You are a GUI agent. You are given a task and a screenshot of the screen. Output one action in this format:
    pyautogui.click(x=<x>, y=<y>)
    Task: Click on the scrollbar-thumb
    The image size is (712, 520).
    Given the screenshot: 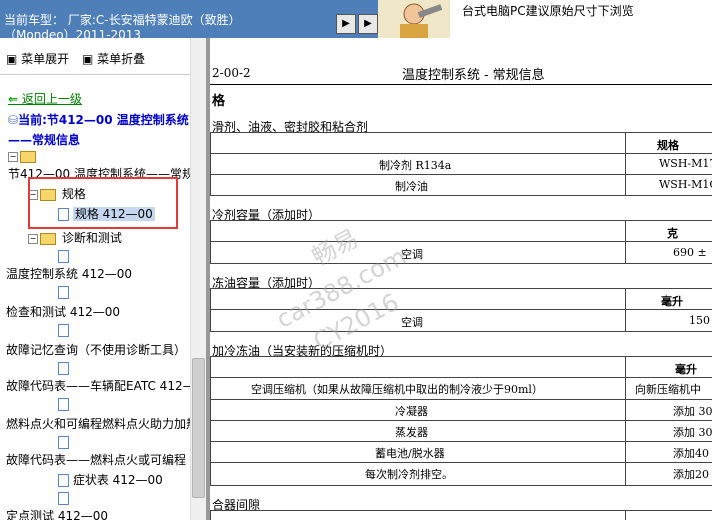 What is the action you would take?
    pyautogui.click(x=198, y=428)
    